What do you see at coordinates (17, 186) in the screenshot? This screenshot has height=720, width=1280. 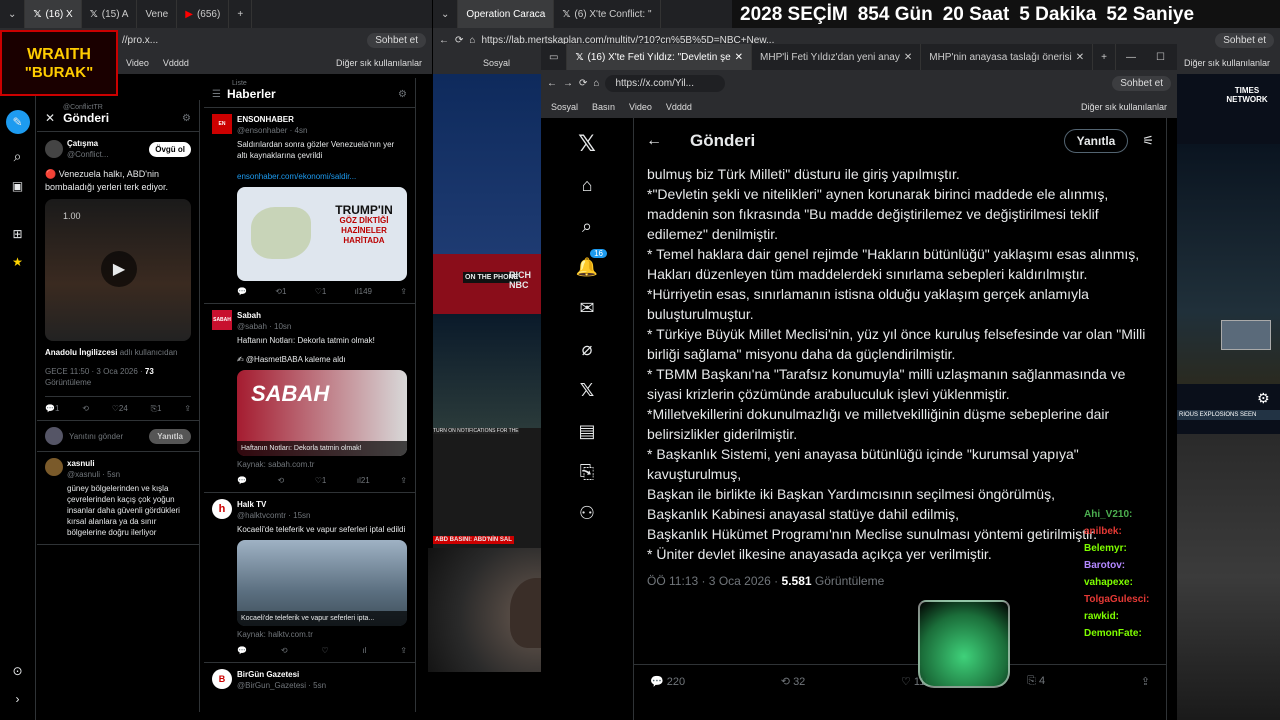 I see `columns-icon: ▣` at bounding box center [17, 186].